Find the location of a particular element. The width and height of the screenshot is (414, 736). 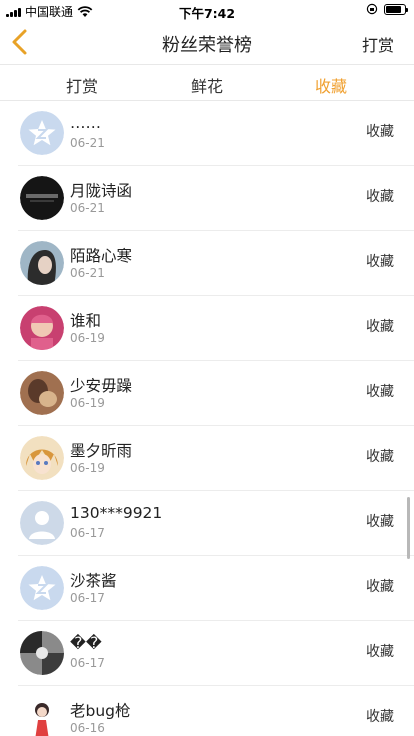

fan-row: 陌路心寒 06-21 收藏 is located at coordinates (207, 263).